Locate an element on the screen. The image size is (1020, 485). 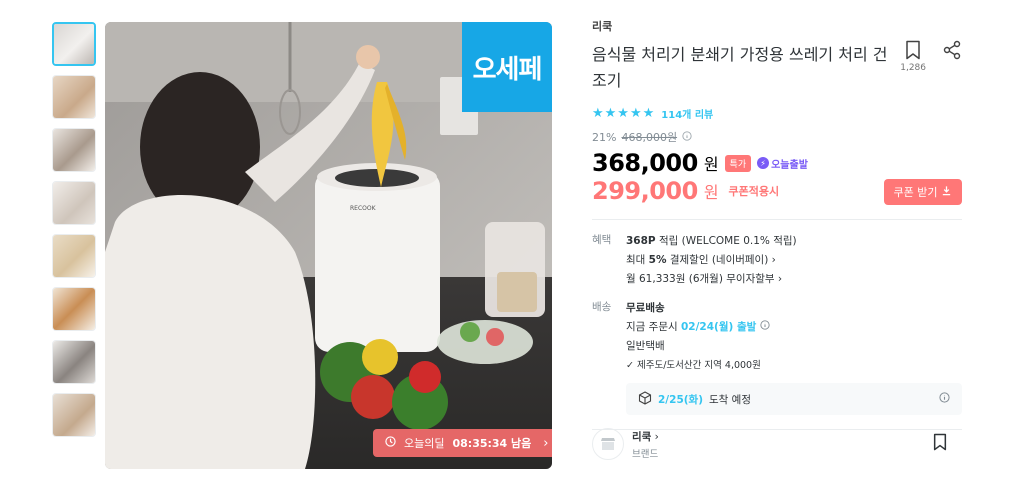
card-discount-pre: 최대 is located at coordinates (636, 260).